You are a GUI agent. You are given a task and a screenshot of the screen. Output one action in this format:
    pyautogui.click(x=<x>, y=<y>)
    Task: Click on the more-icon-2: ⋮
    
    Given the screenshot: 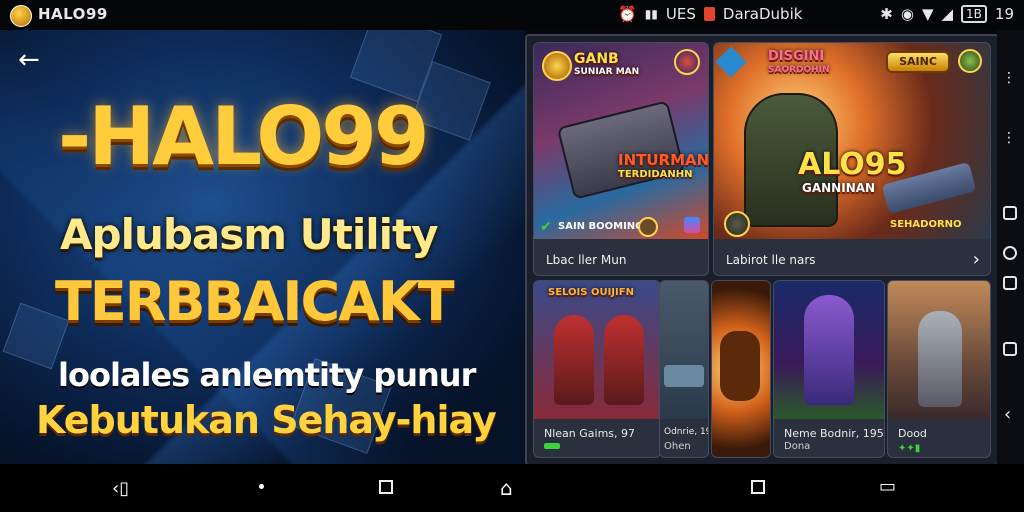 What is the action you would take?
    pyautogui.click(x=1009, y=138)
    